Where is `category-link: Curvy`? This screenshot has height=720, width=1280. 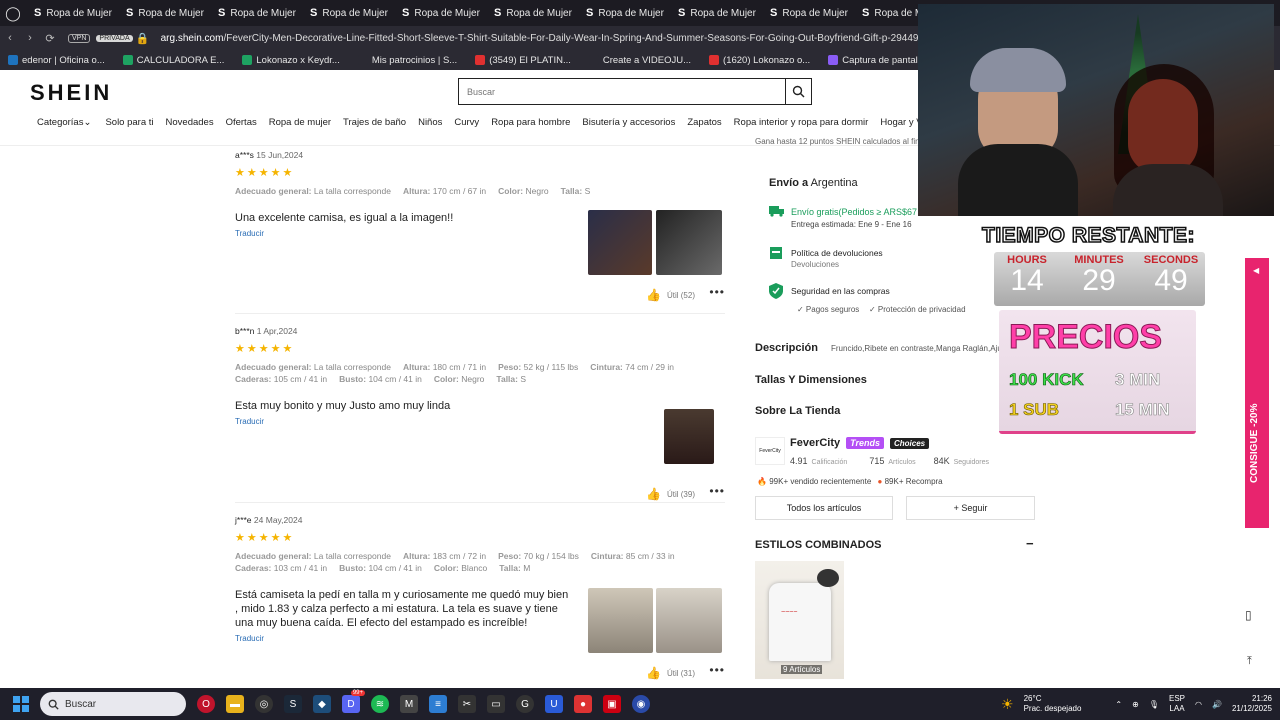 category-link: Curvy is located at coordinates (466, 122).